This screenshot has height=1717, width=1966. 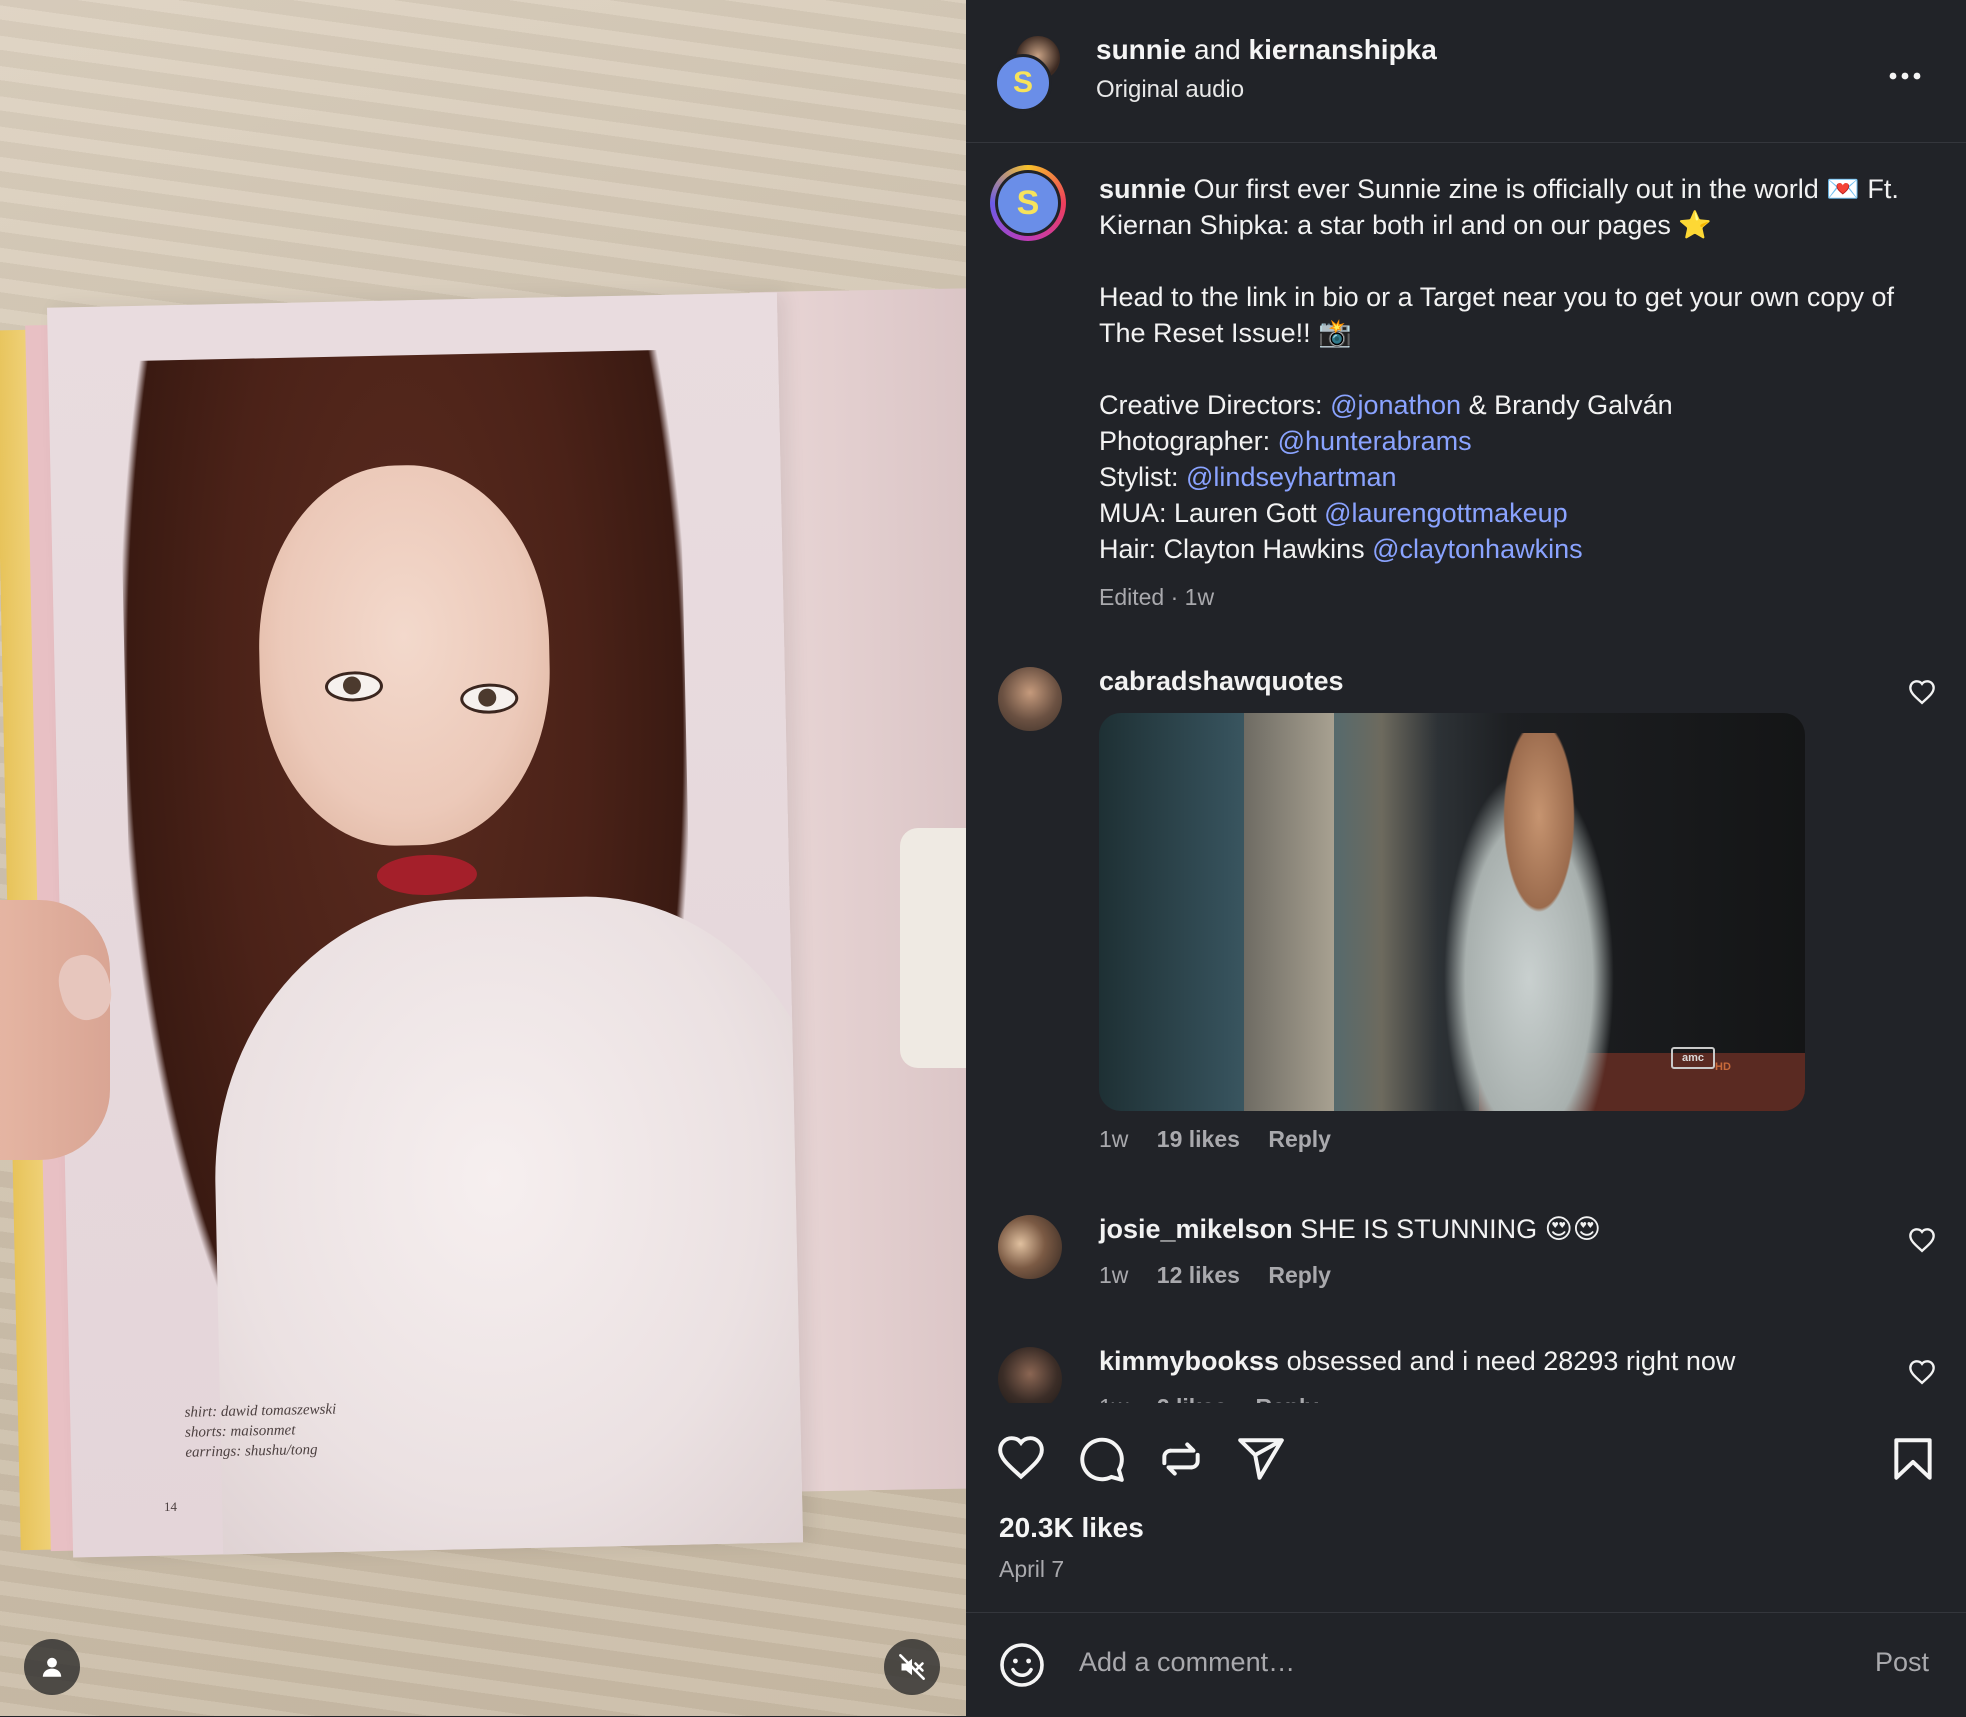 I want to click on more-options-button, so click(x=1905, y=71).